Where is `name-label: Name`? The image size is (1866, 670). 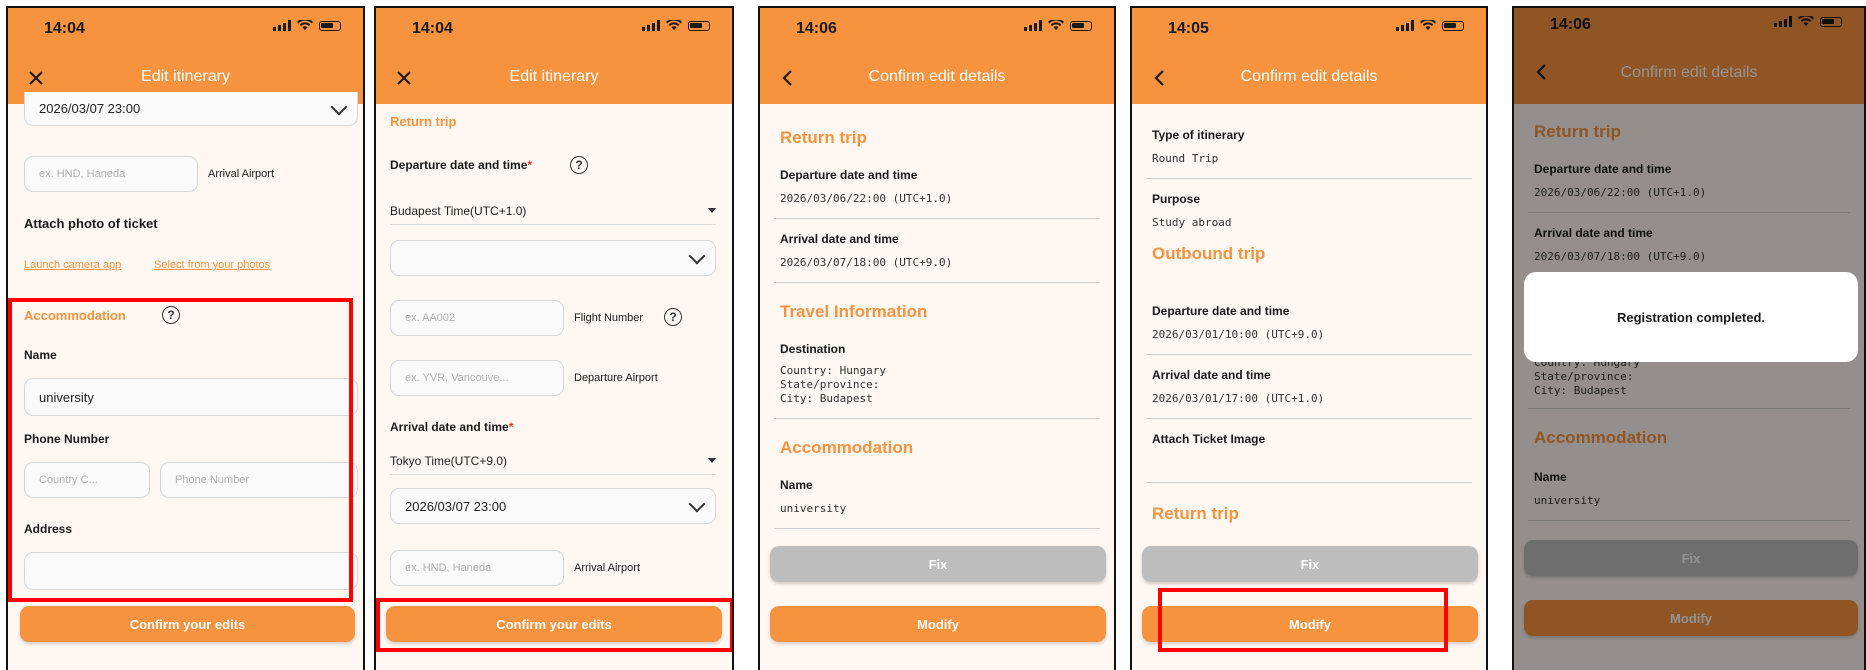
name-label: Name is located at coordinates (796, 485).